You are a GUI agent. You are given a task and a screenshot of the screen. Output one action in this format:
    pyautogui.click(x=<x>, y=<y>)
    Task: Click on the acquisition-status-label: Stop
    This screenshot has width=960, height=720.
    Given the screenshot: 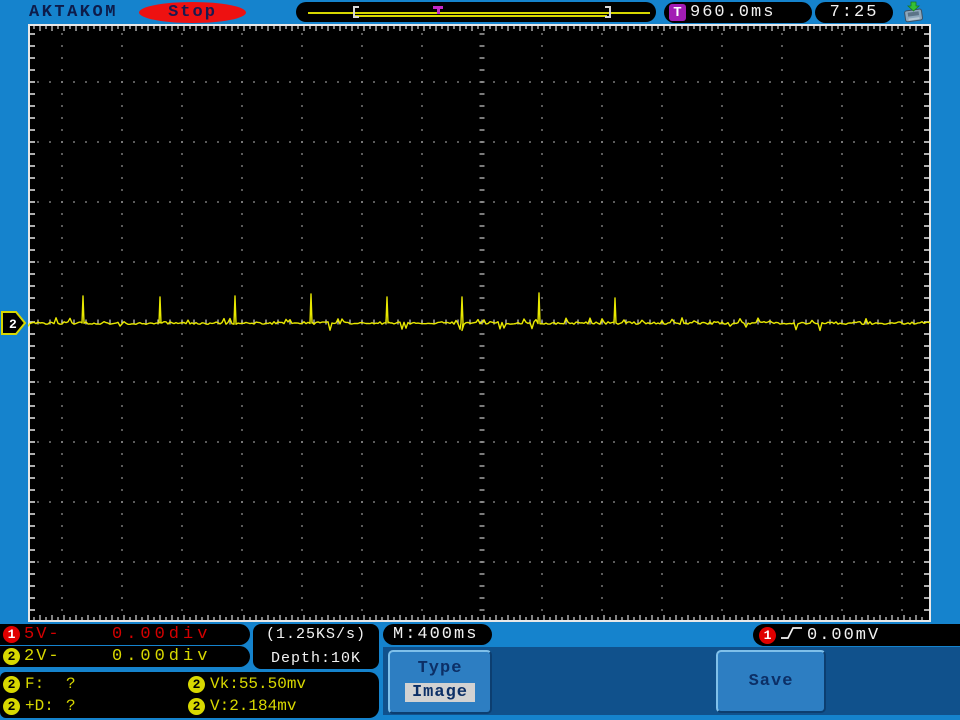 What is the action you would take?
    pyautogui.click(x=192, y=12)
    